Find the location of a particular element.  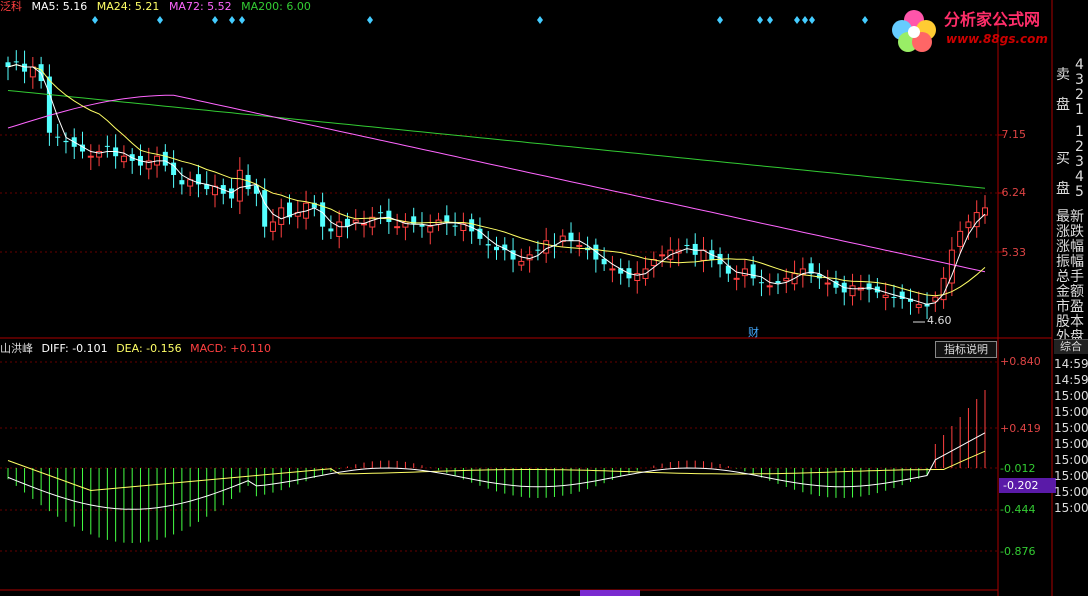

buy-level: 1 is located at coordinates (1079, 132).